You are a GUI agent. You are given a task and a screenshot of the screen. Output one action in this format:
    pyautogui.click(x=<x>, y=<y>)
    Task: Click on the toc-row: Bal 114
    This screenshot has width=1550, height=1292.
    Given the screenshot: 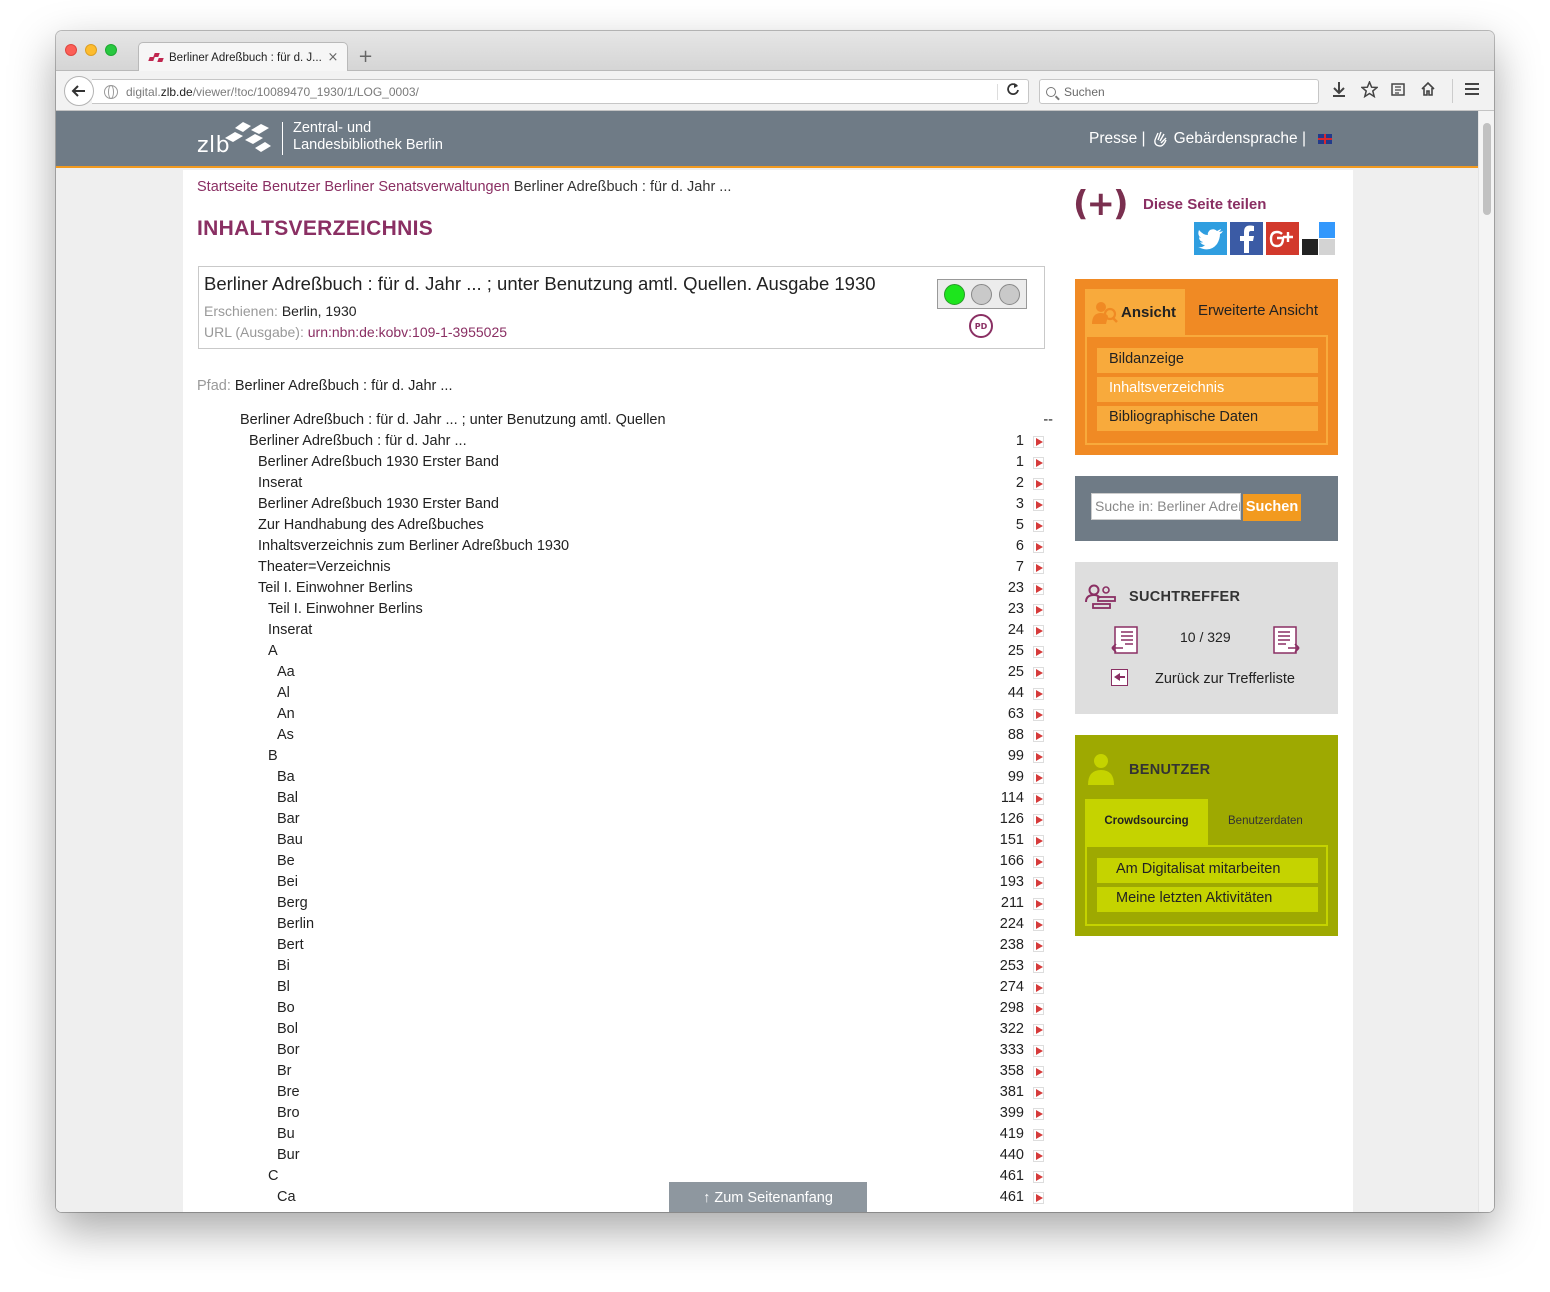 What is the action you would take?
    pyautogui.click(x=618, y=798)
    